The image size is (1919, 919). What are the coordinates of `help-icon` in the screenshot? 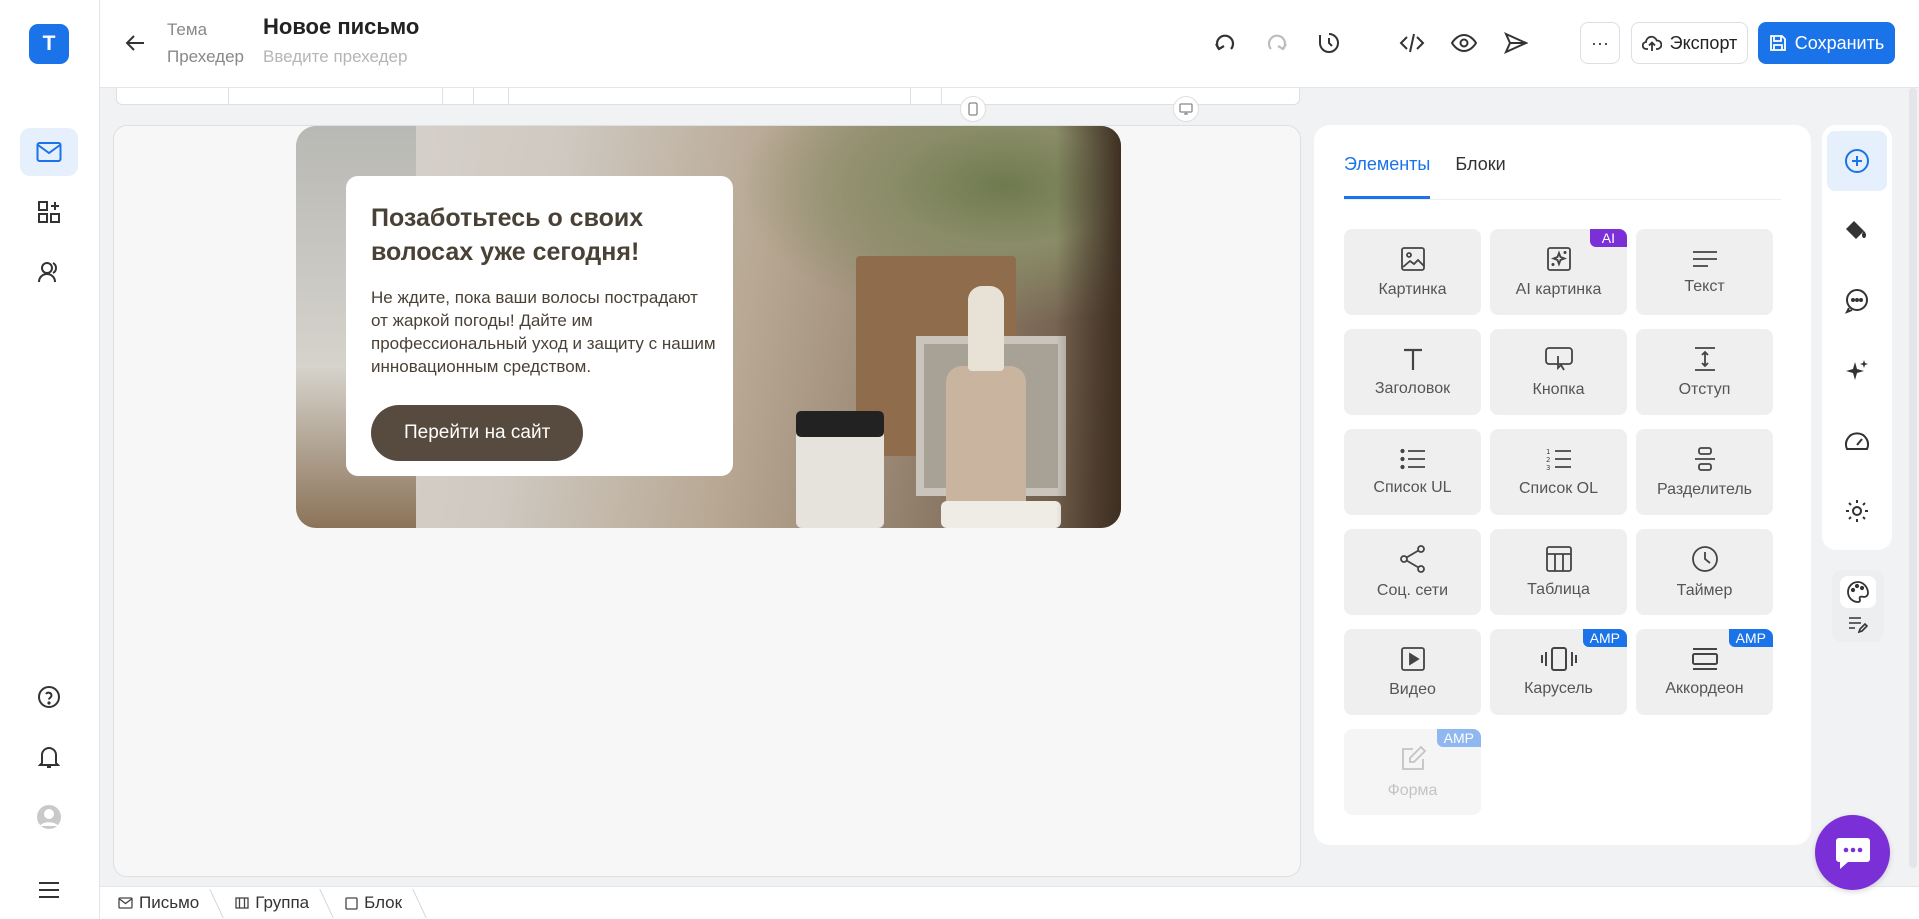 It's located at (49, 697).